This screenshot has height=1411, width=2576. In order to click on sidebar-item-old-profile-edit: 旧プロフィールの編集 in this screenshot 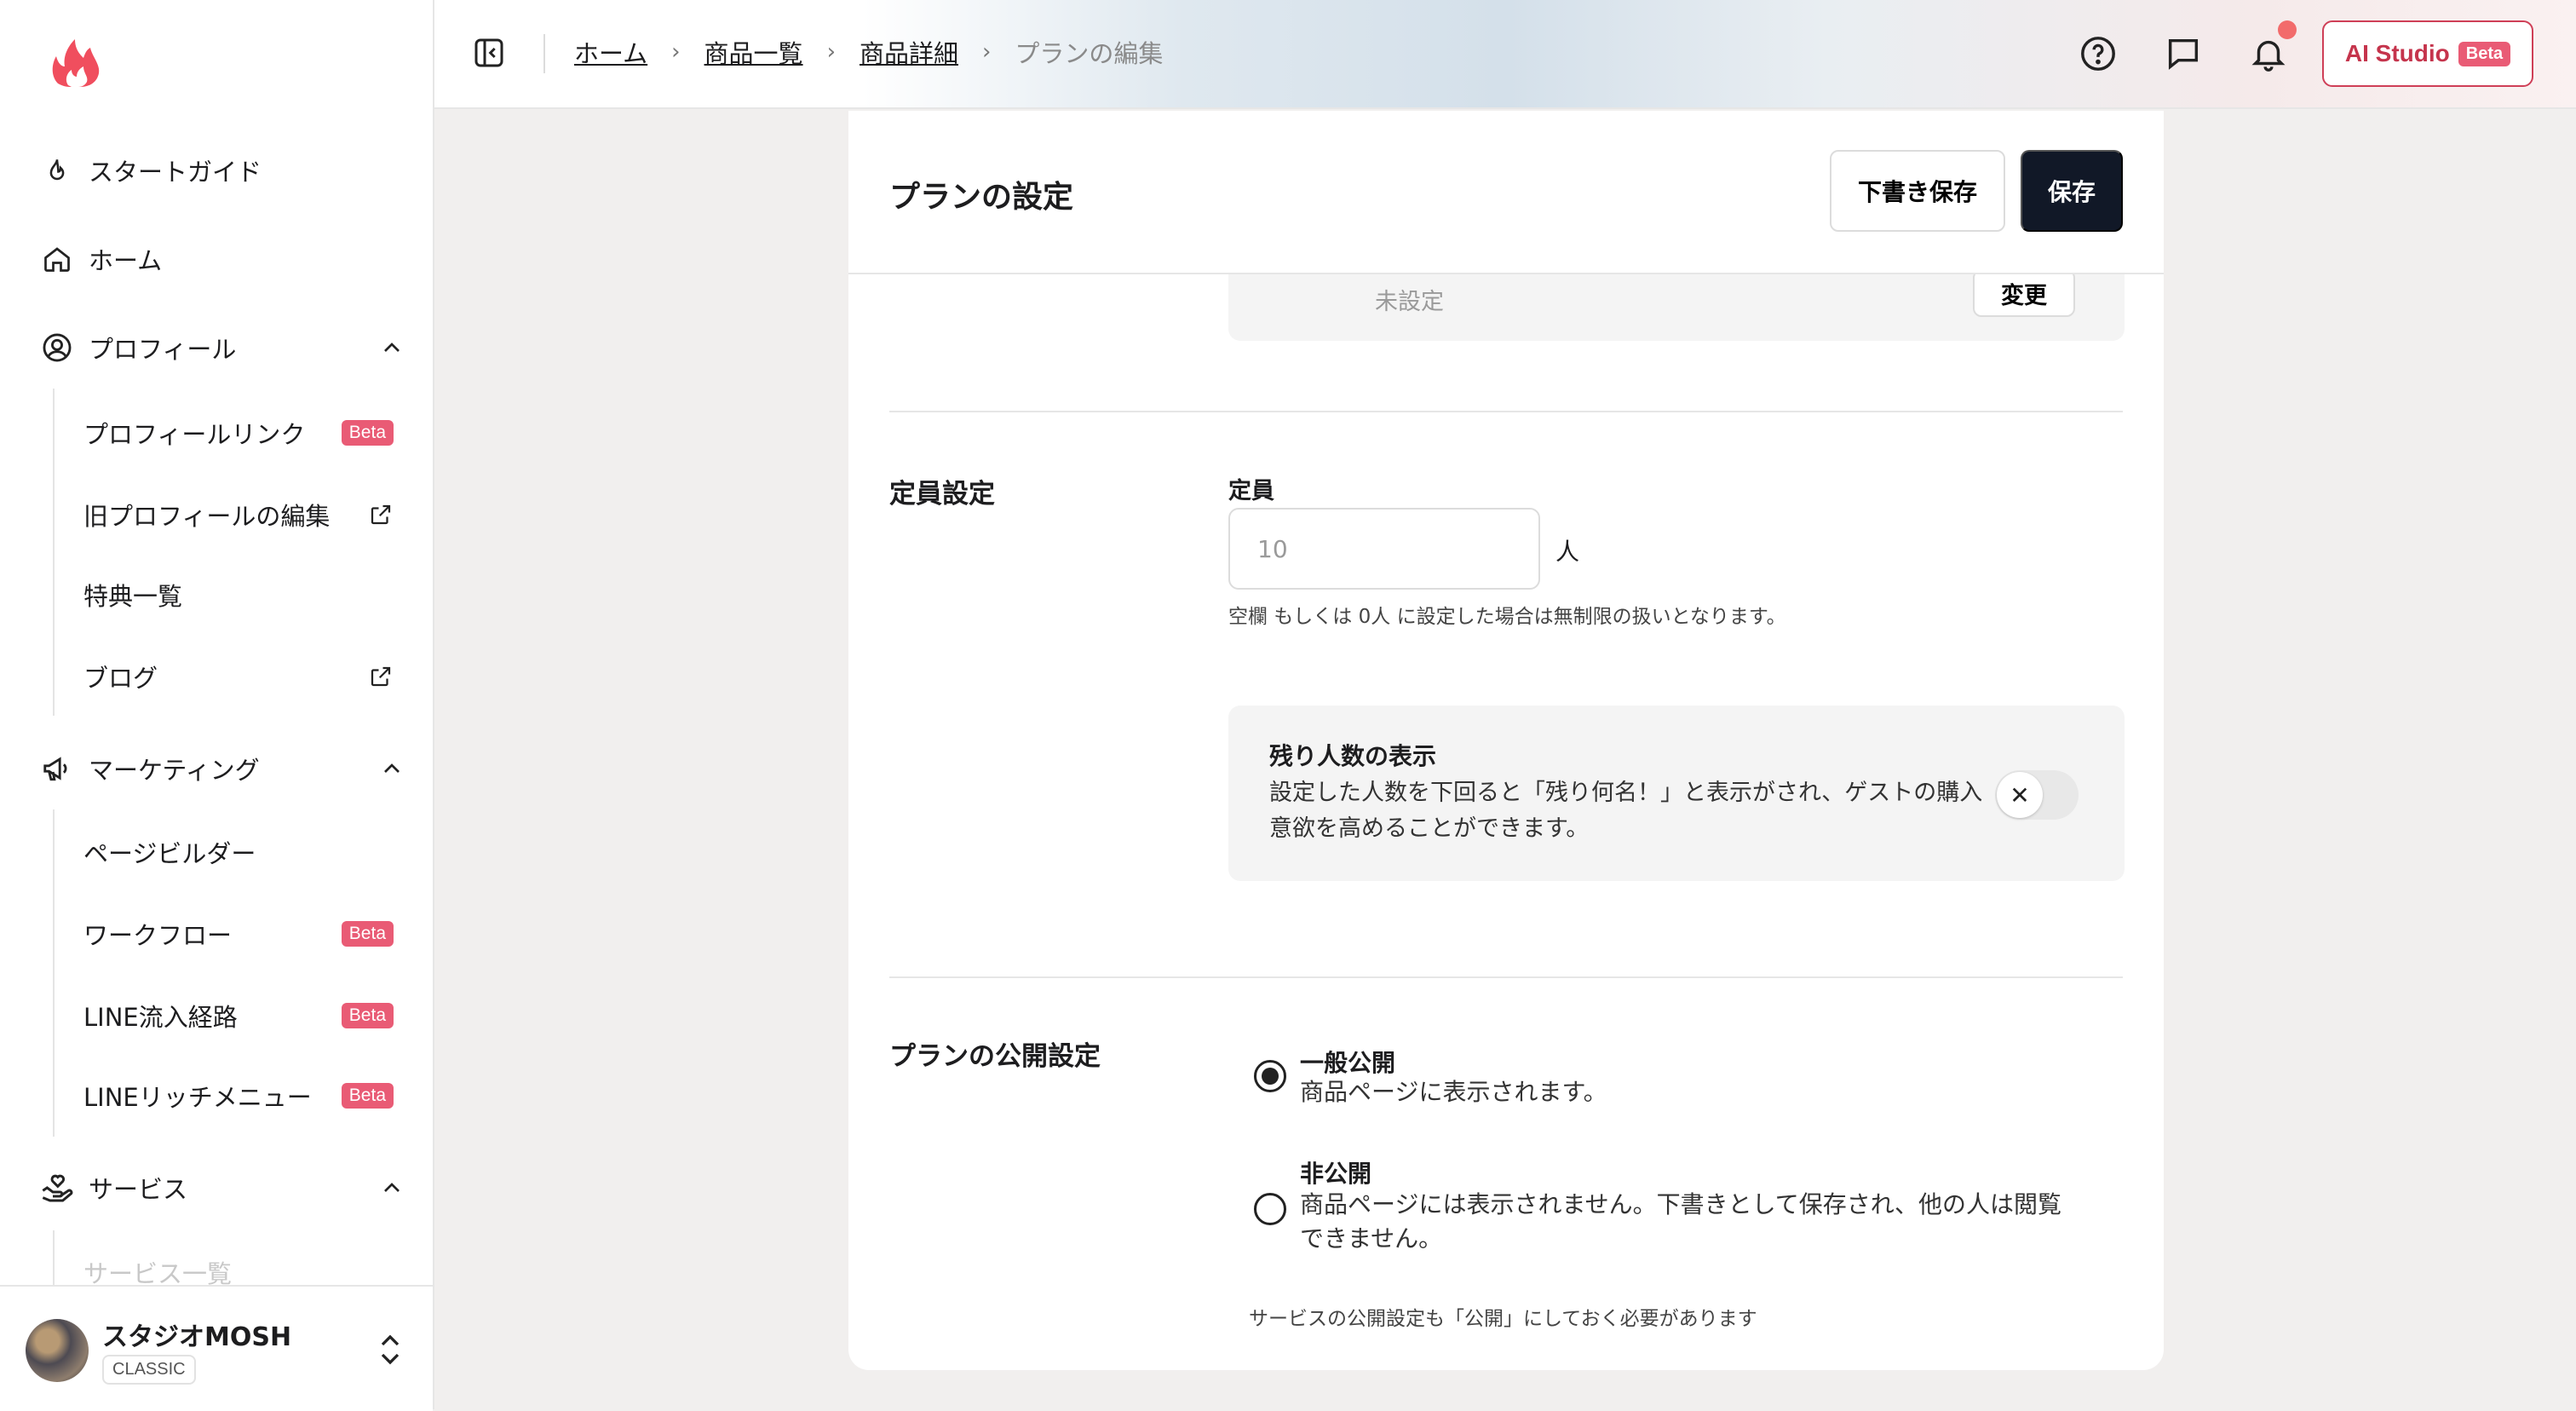, I will do `click(239, 514)`.